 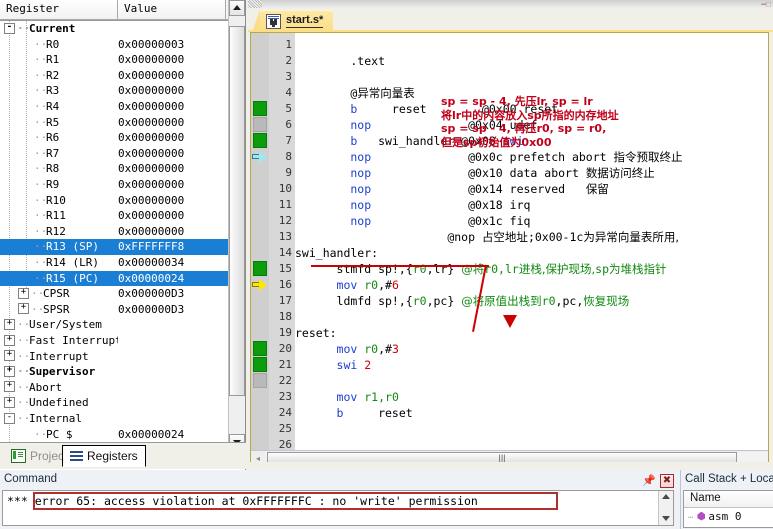 What do you see at coordinates (412, 221) in the screenshot?
I see `code-line: nop @0x1c fiq` at bounding box center [412, 221].